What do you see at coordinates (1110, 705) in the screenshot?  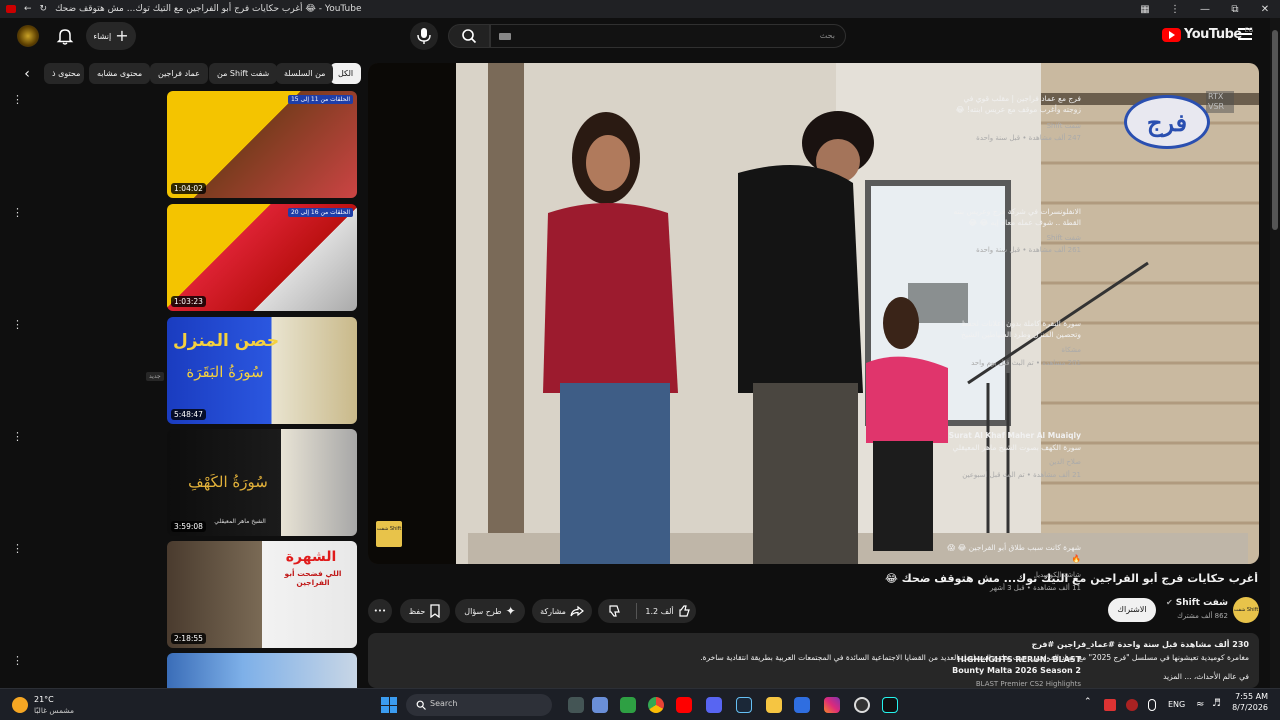 I see `tray-app-icon` at bounding box center [1110, 705].